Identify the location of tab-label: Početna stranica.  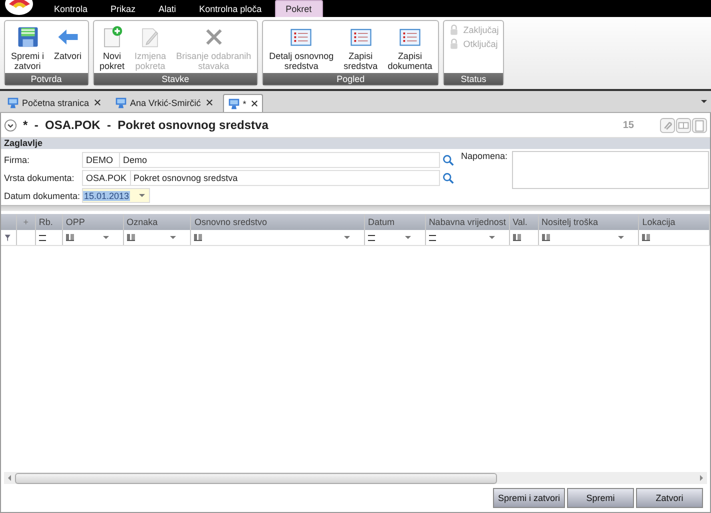
(56, 103).